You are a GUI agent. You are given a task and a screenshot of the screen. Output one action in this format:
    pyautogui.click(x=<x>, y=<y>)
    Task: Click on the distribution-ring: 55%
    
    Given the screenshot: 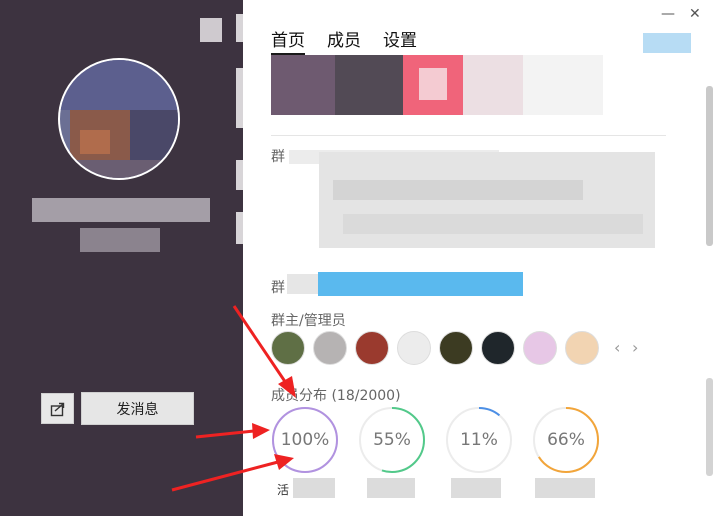 What is the action you would take?
    pyautogui.click(x=392, y=440)
    